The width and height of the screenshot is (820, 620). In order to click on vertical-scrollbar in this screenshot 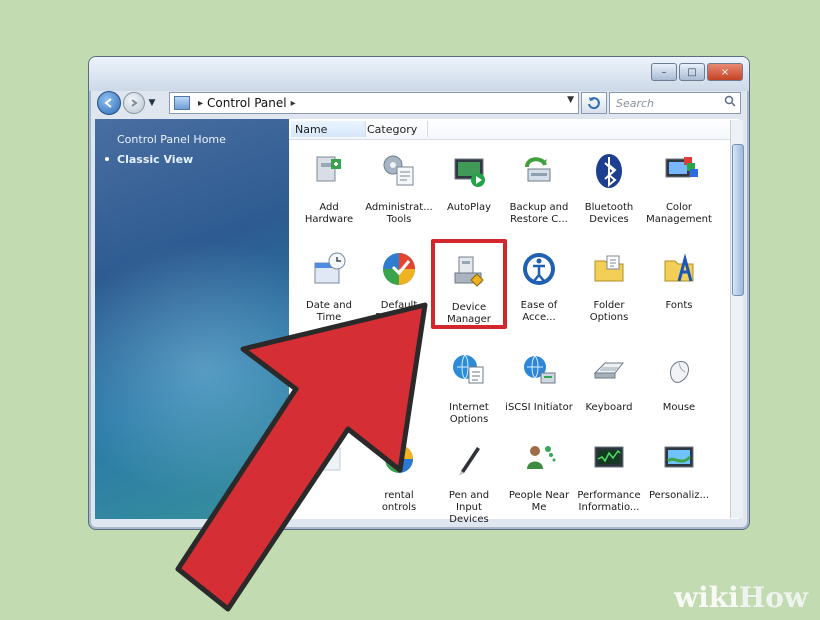, I will do `click(737, 319)`.